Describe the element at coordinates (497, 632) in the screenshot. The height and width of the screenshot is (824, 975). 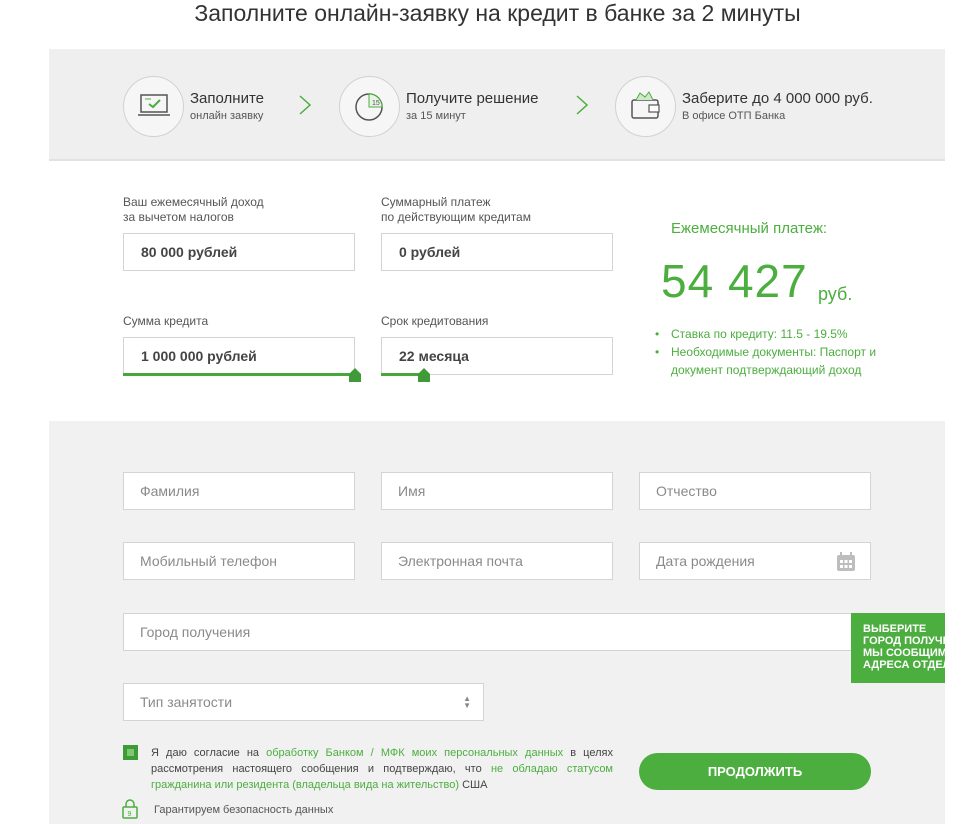
I see `city-input: Город получения` at that location.